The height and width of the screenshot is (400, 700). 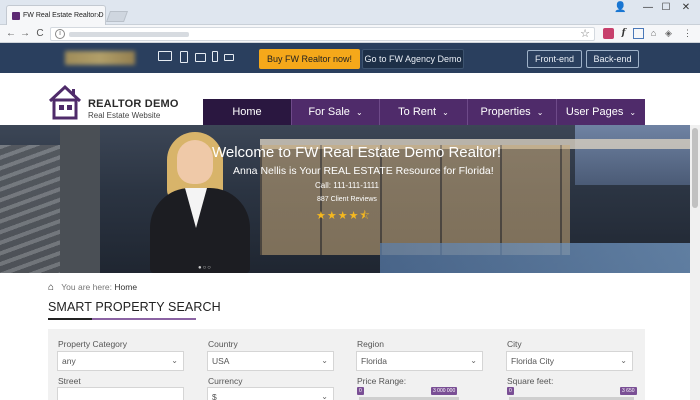 I want to click on extension-function-icon: f, so click(x=623, y=33).